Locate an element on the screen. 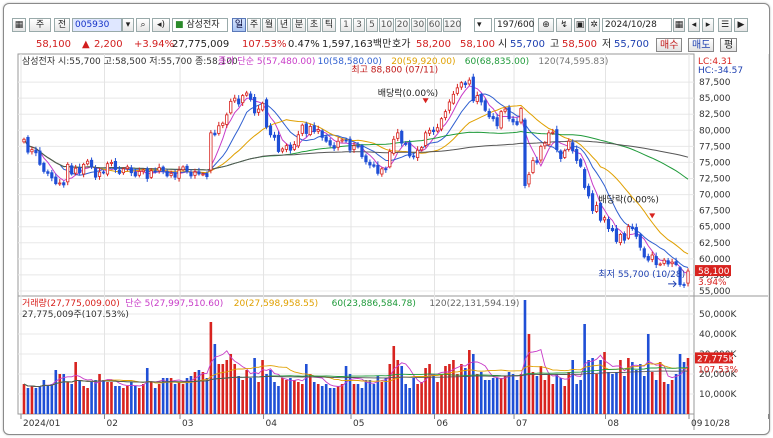  volume-tick-label: 10,000K is located at coordinates (718, 395).